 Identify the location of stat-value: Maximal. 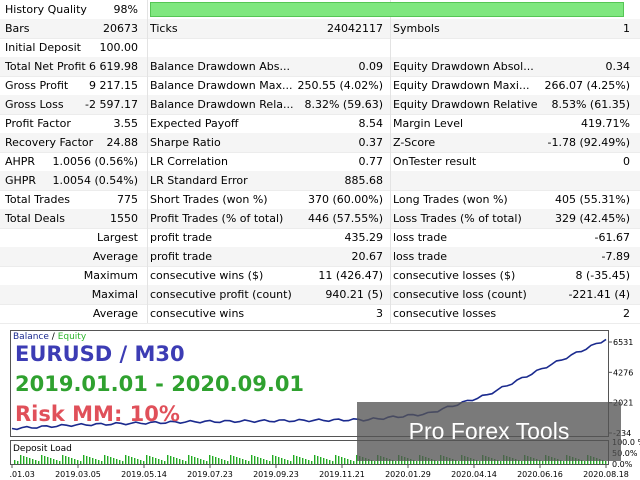
(114, 294).